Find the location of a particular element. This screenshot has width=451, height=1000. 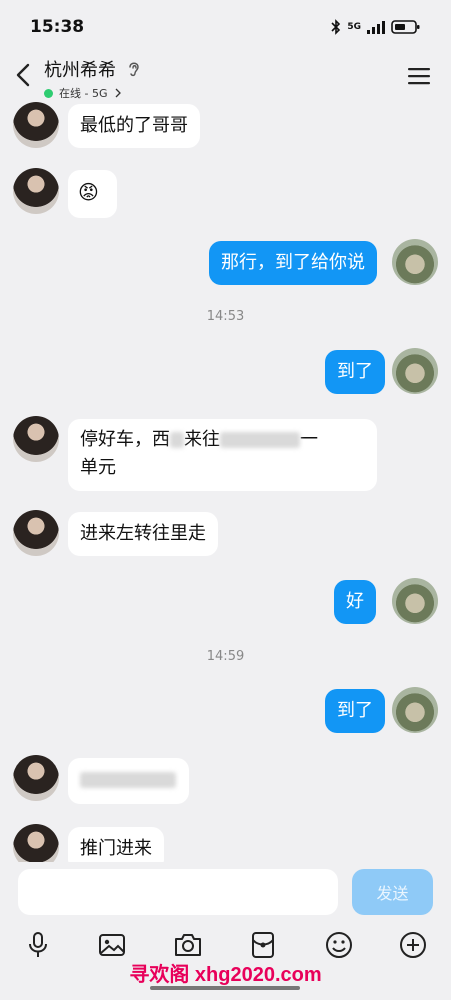

presence-label: 在线 - 5G is located at coordinates (83, 93).